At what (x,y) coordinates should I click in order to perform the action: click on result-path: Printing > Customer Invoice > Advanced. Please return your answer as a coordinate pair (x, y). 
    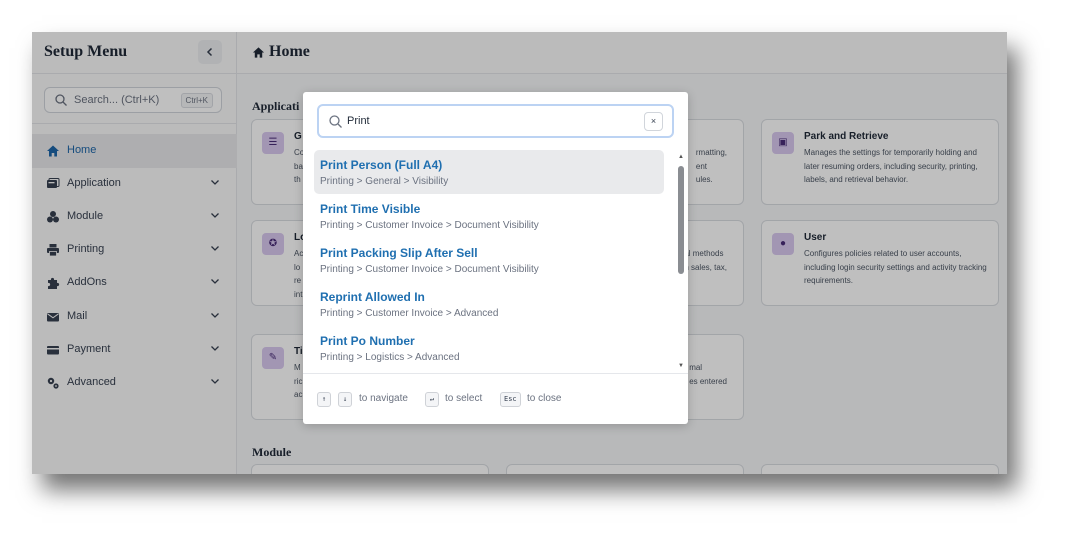
    Looking at the image, I should click on (409, 313).